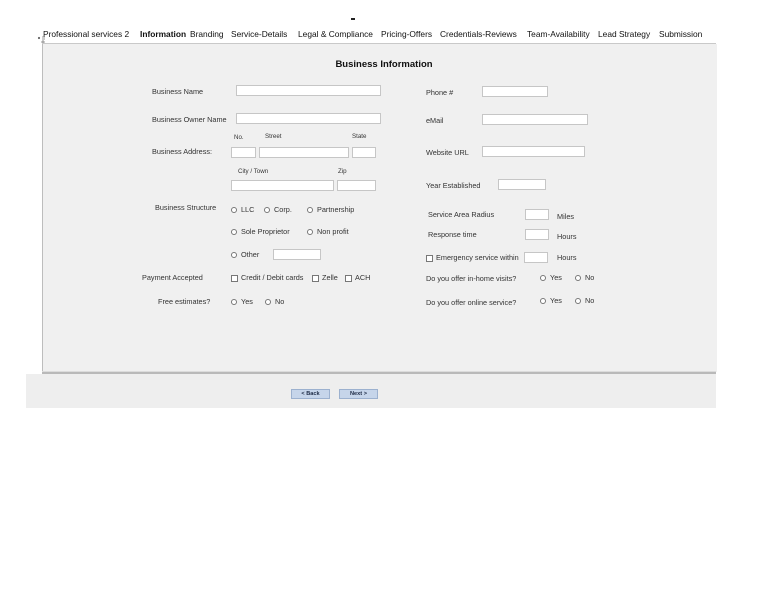  Describe the element at coordinates (543, 301) in the screenshot. I see `online-yes-radio` at that location.